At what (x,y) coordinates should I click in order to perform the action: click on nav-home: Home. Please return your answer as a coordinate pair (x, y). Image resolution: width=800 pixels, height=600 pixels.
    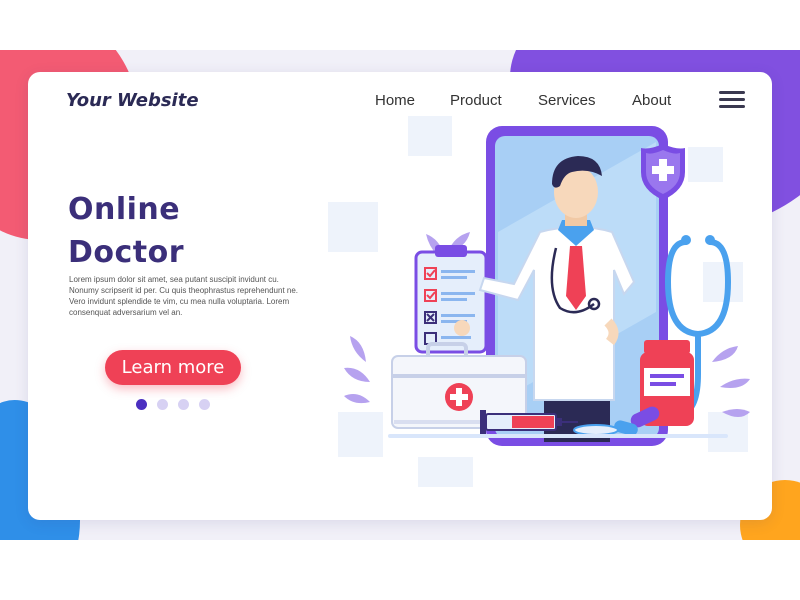
    Looking at the image, I should click on (395, 100).